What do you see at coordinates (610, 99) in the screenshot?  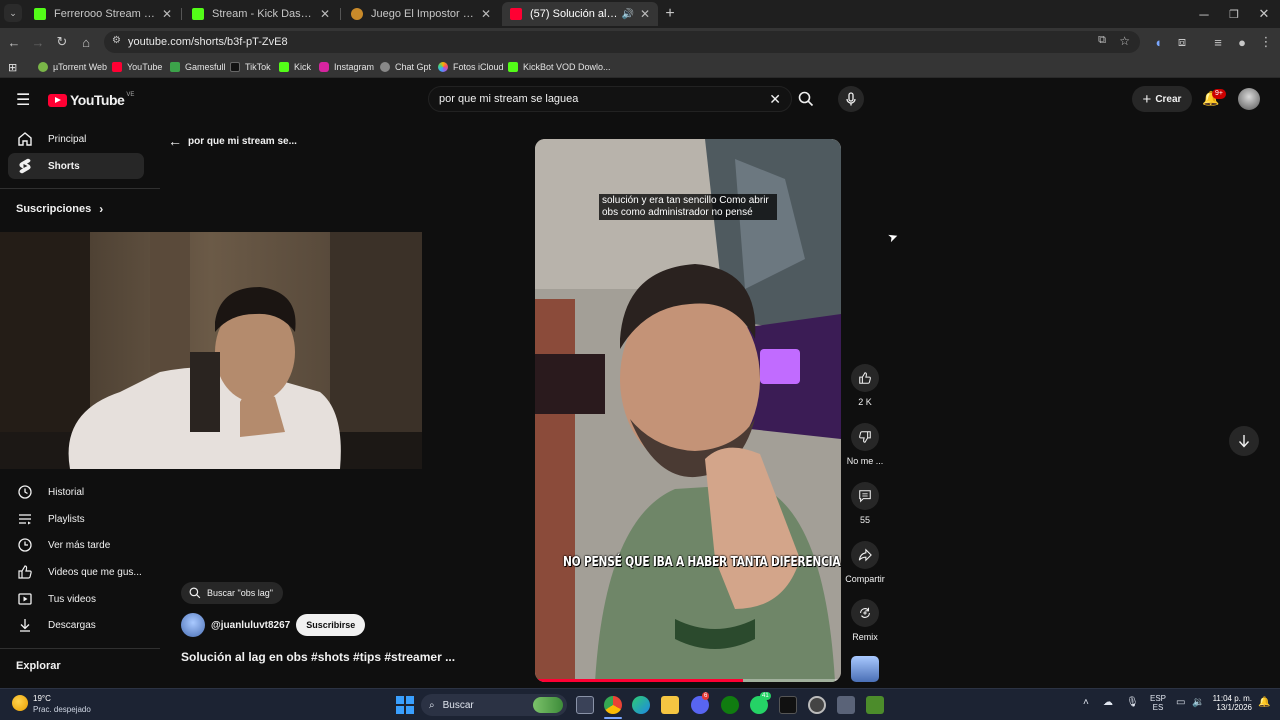 I see `search-input: por que mi stream se laguea ✕` at bounding box center [610, 99].